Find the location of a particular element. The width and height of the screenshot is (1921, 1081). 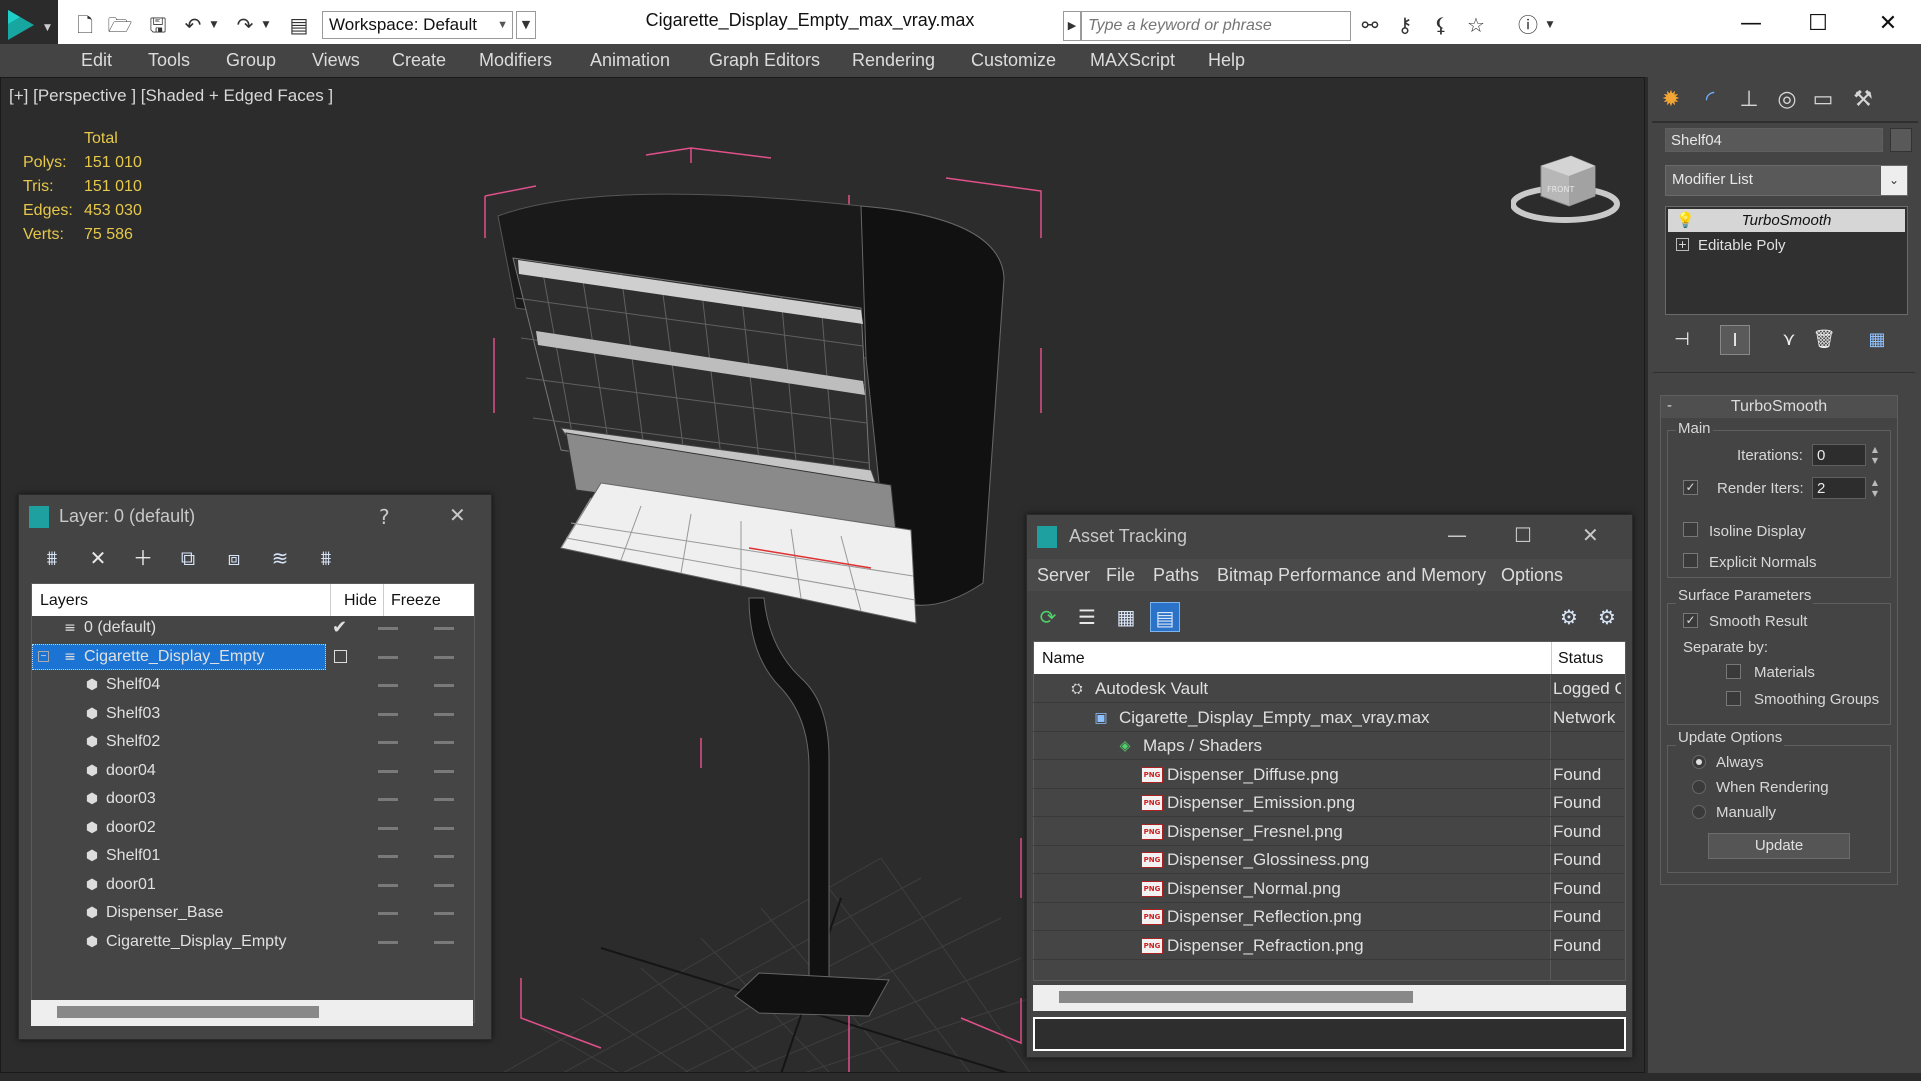

make-unique-icon: ⋎ is located at coordinates (1789, 340).